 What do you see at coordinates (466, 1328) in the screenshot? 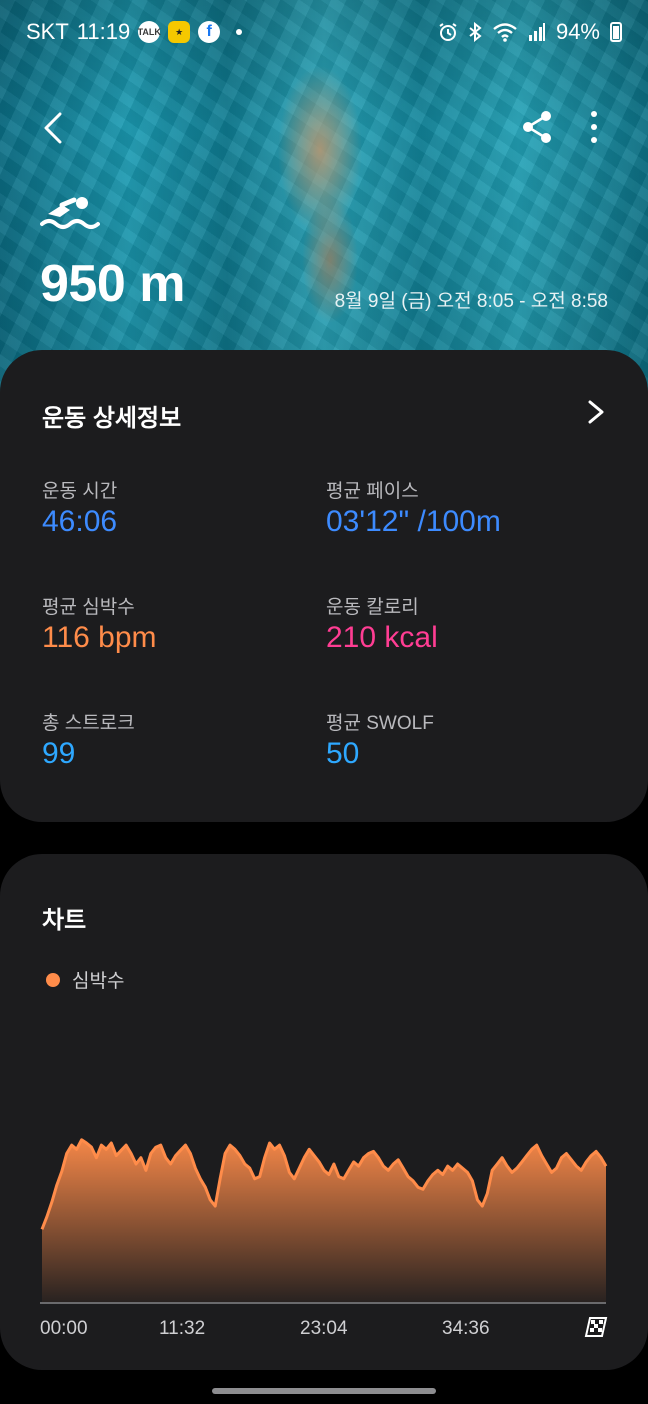
I see `x-tick-label: 34:36` at bounding box center [466, 1328].